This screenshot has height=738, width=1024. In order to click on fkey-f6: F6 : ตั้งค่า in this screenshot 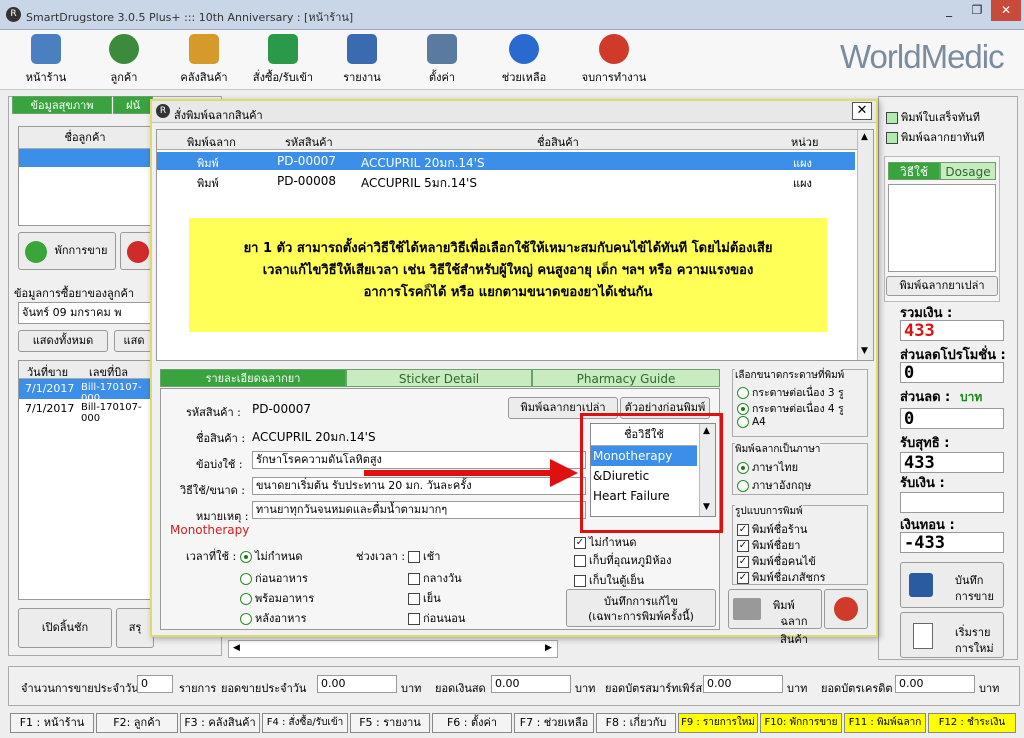, I will do `click(472, 723)`.